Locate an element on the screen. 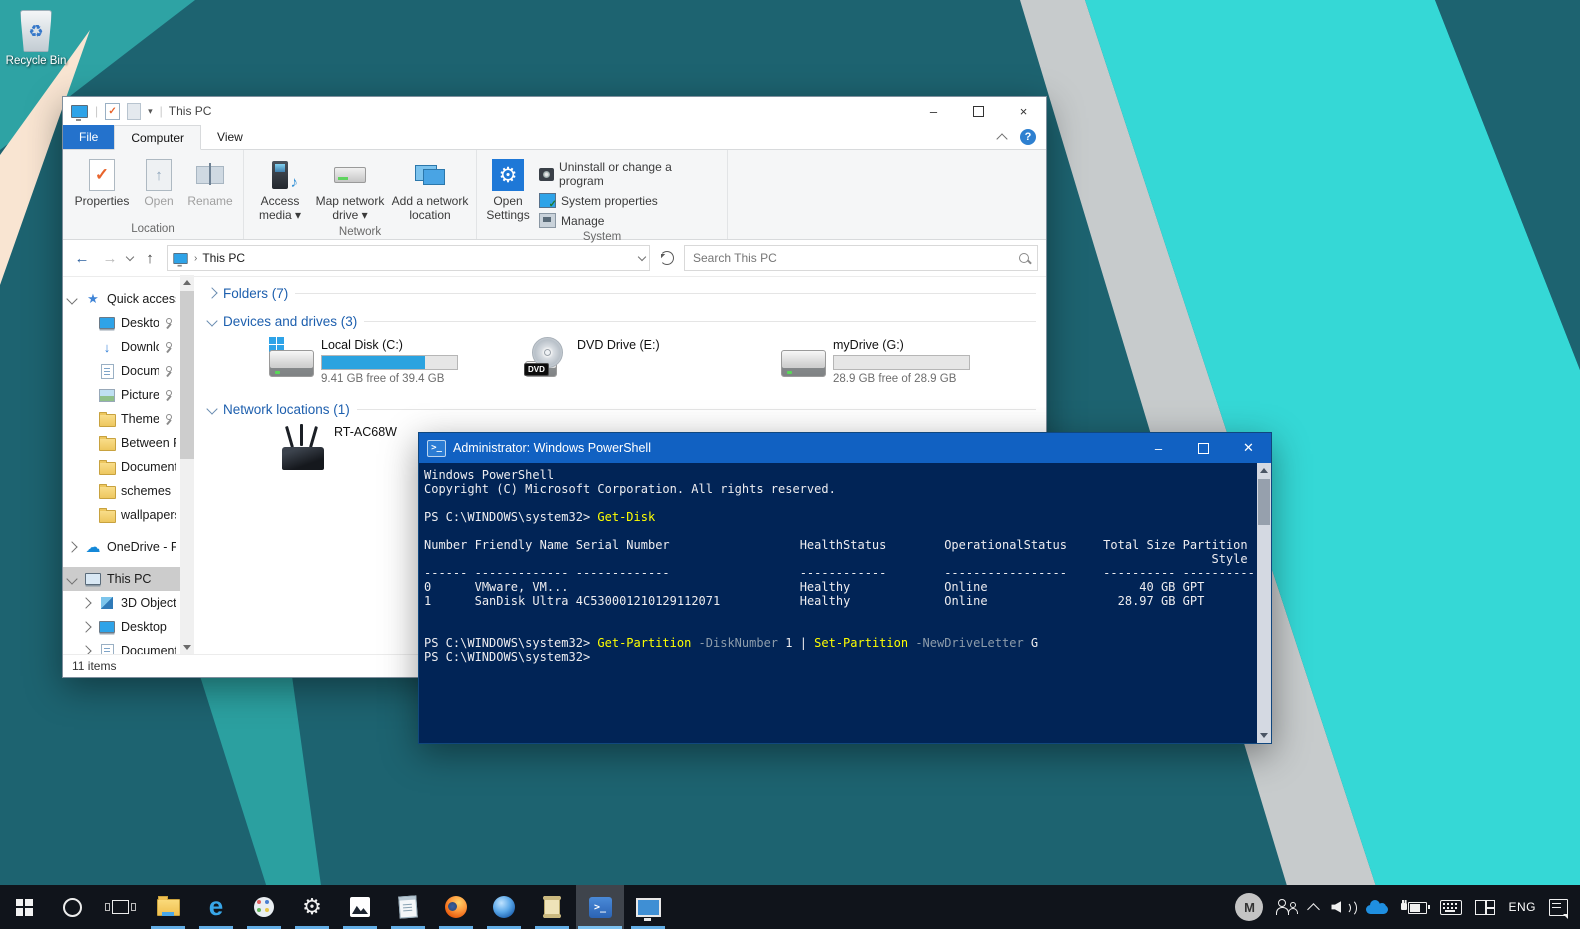  sidebar-item-3d-objects: 3D Objects is located at coordinates (121, 603).